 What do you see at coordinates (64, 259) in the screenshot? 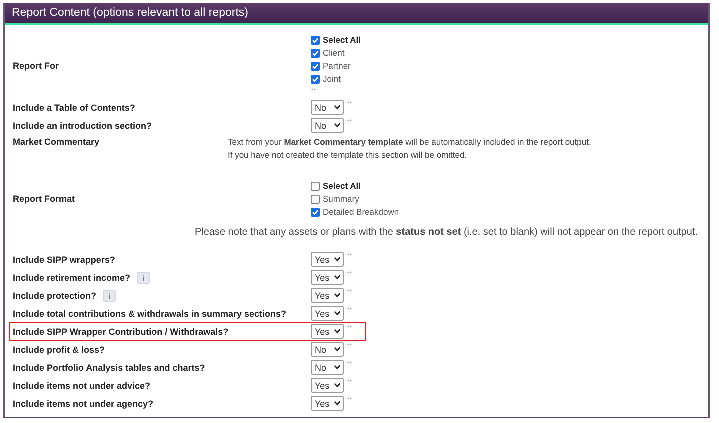
I see `field-label: Include SIPP wrappers?` at bounding box center [64, 259].